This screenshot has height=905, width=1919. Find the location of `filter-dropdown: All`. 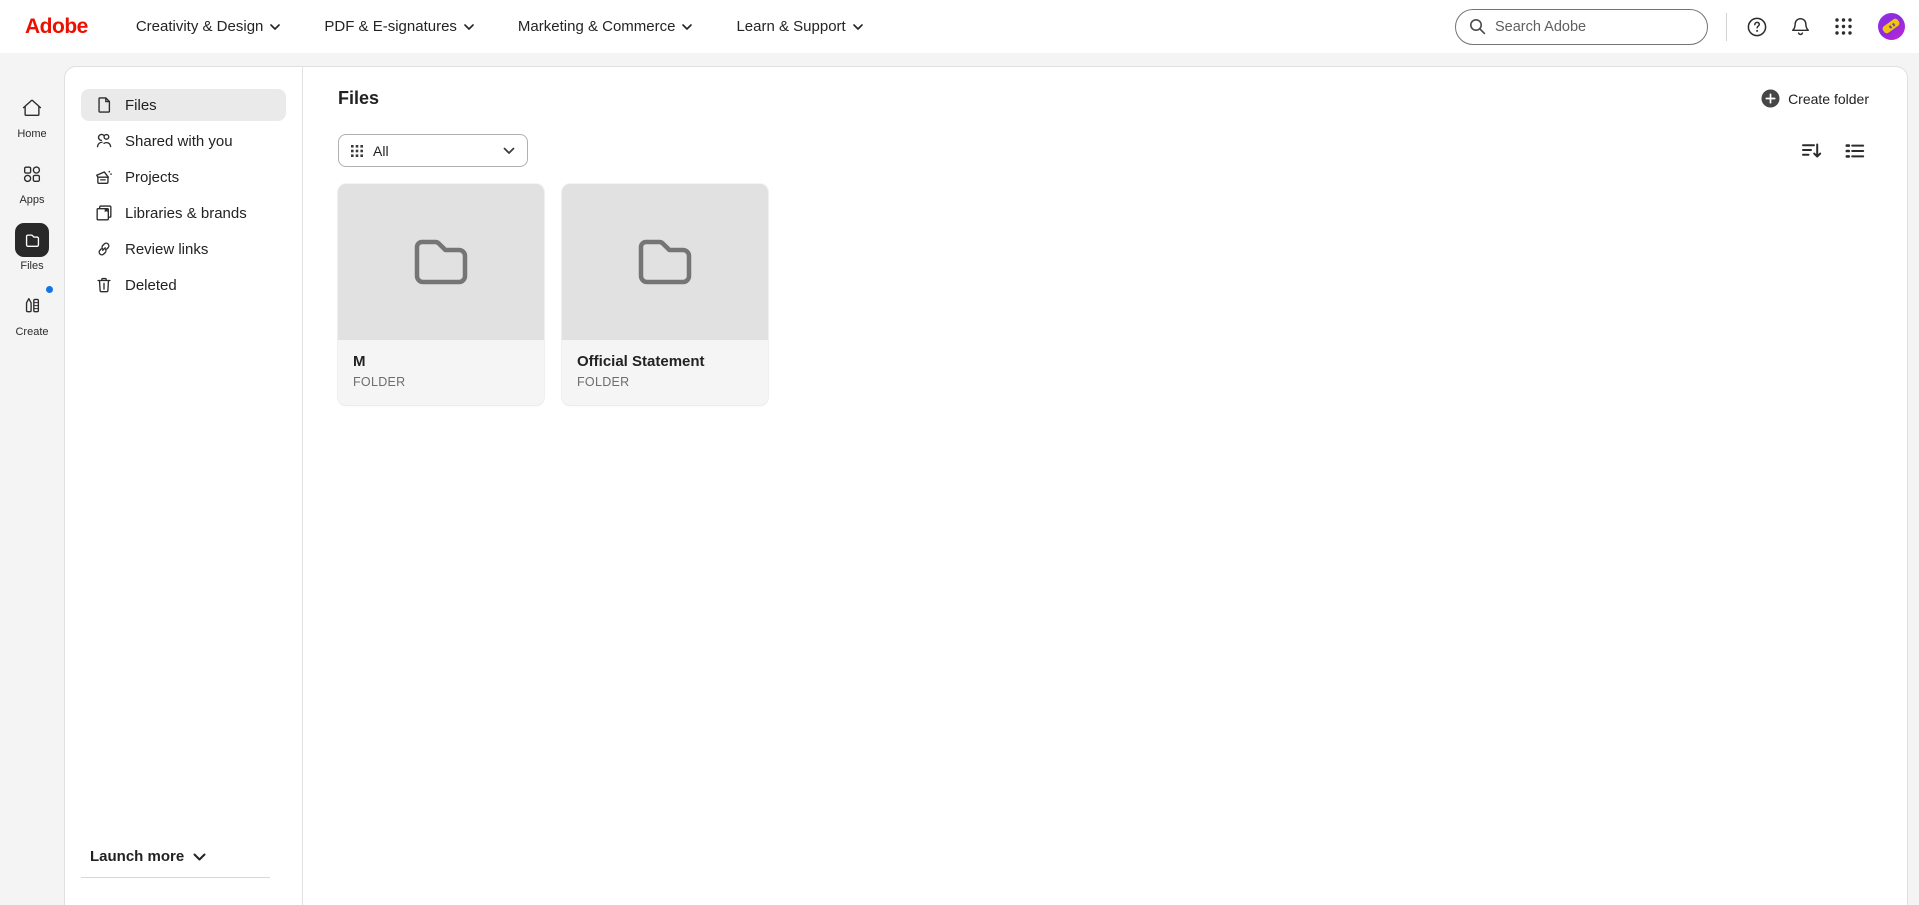

filter-dropdown: All is located at coordinates (433, 150).